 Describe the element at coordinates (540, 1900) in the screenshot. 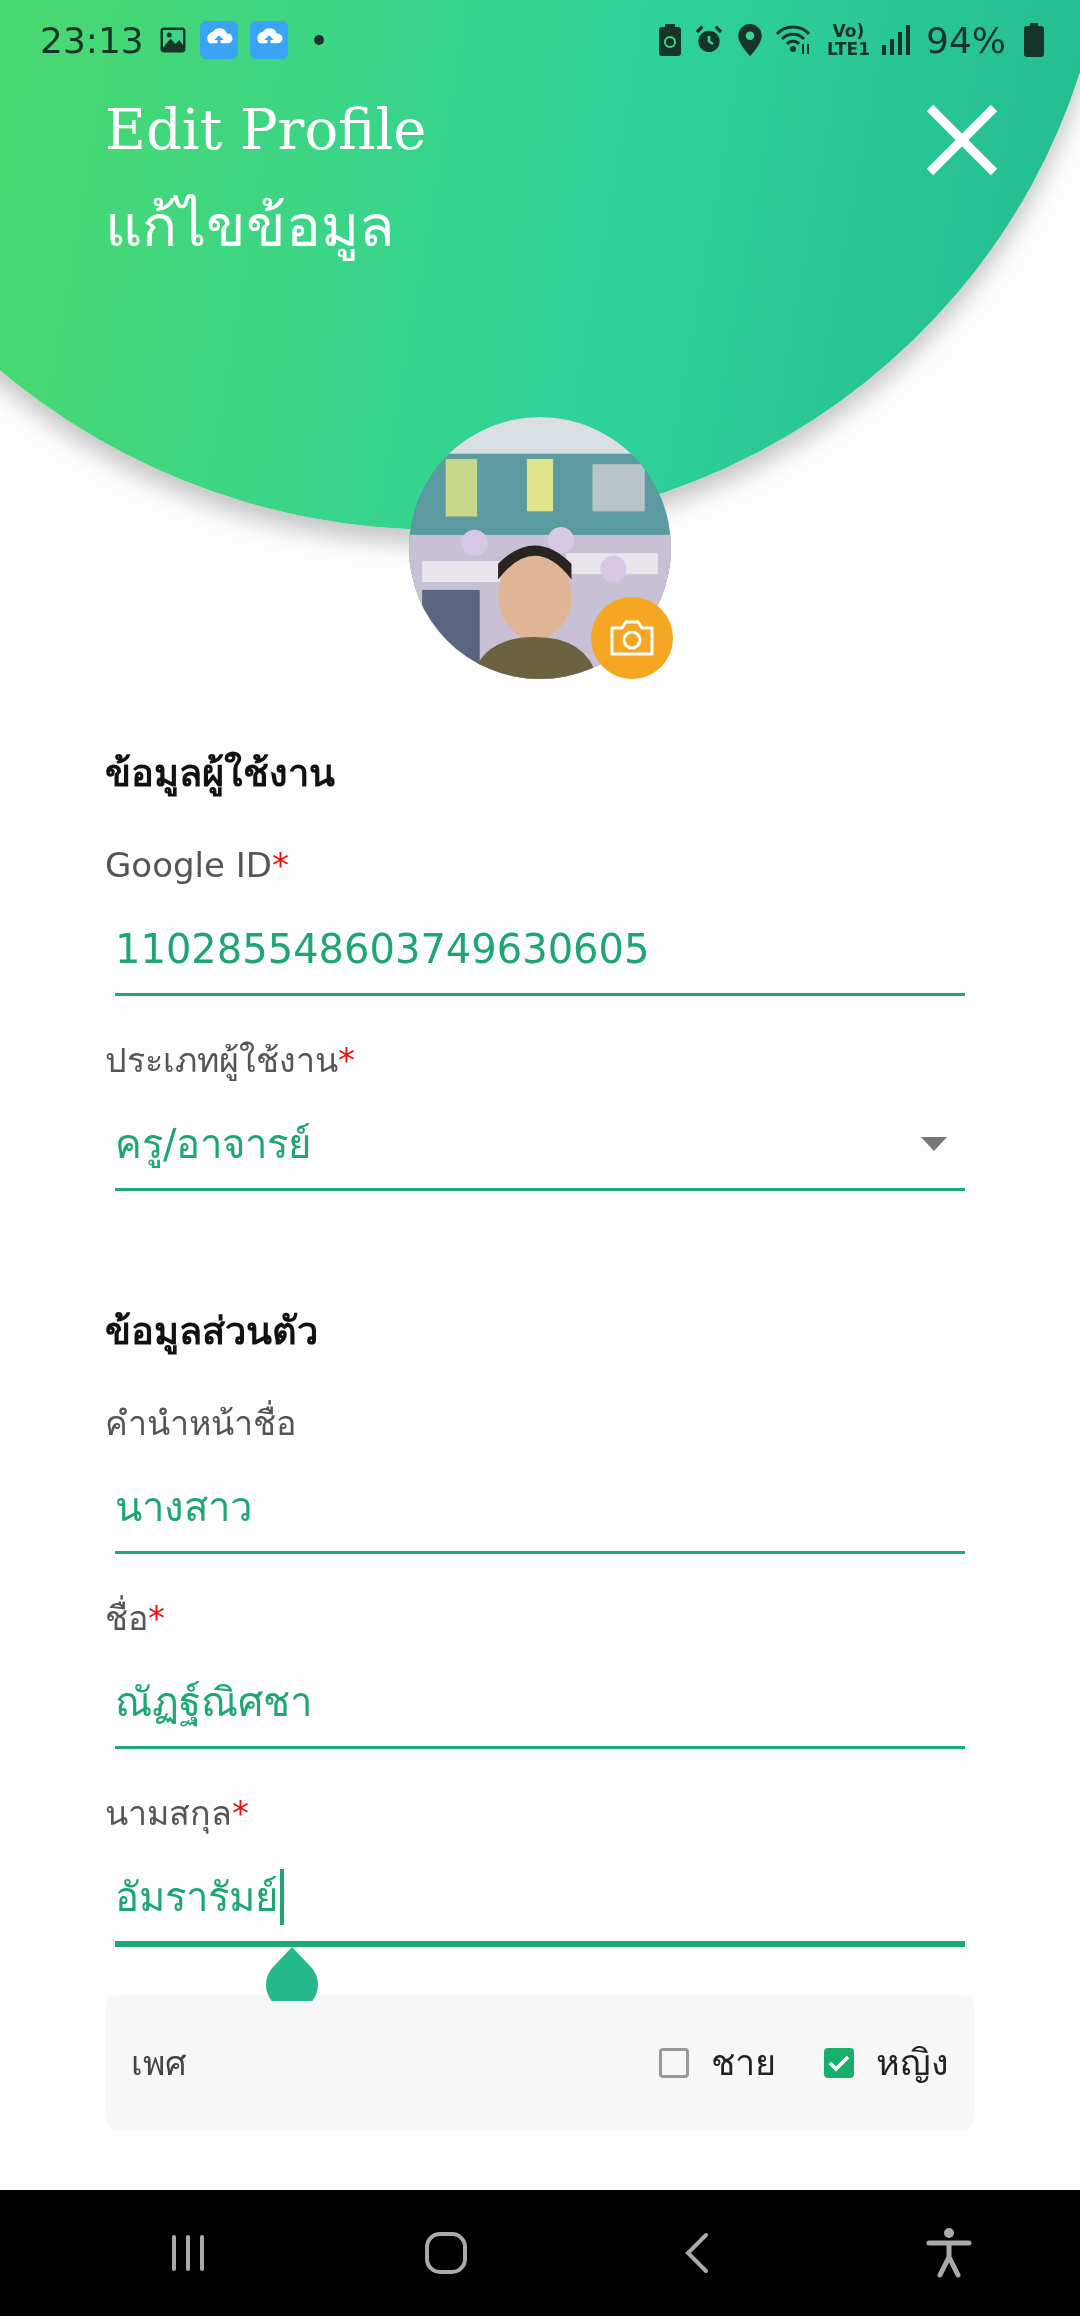

I see `text-field: อัมรารัมย์` at that location.